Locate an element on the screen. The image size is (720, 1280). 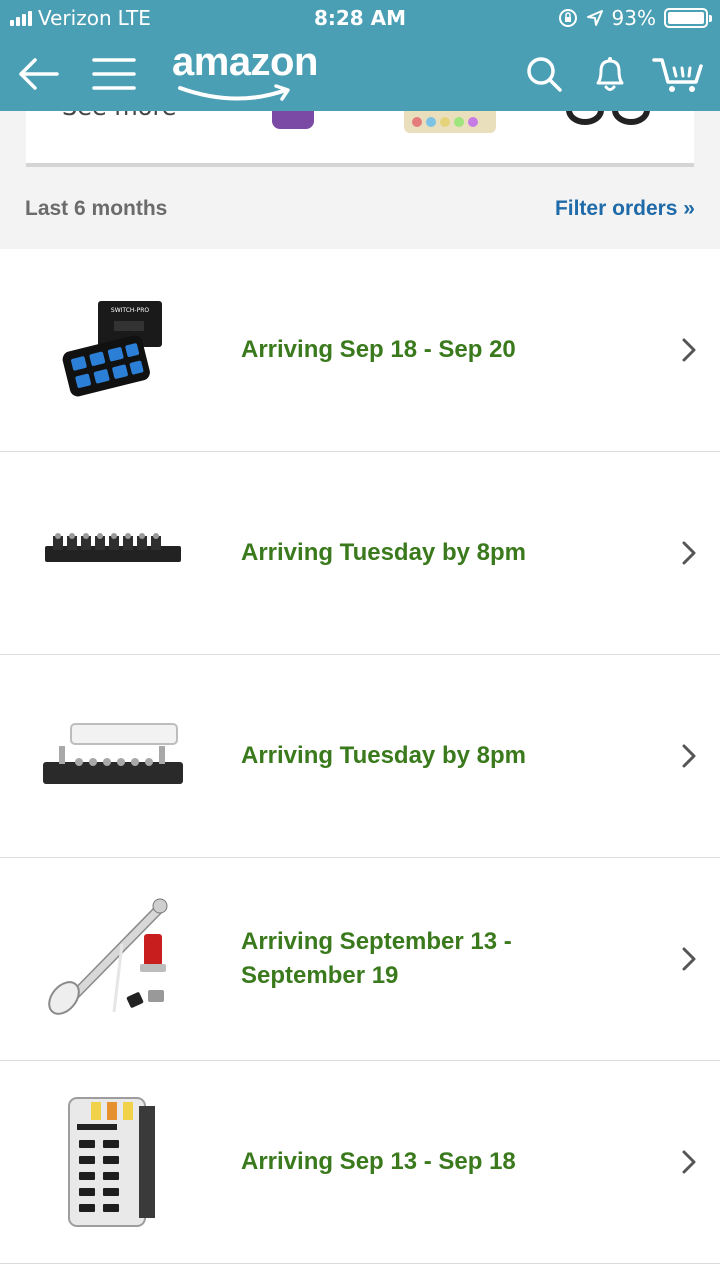
notifications-button is located at coordinates (610, 74).